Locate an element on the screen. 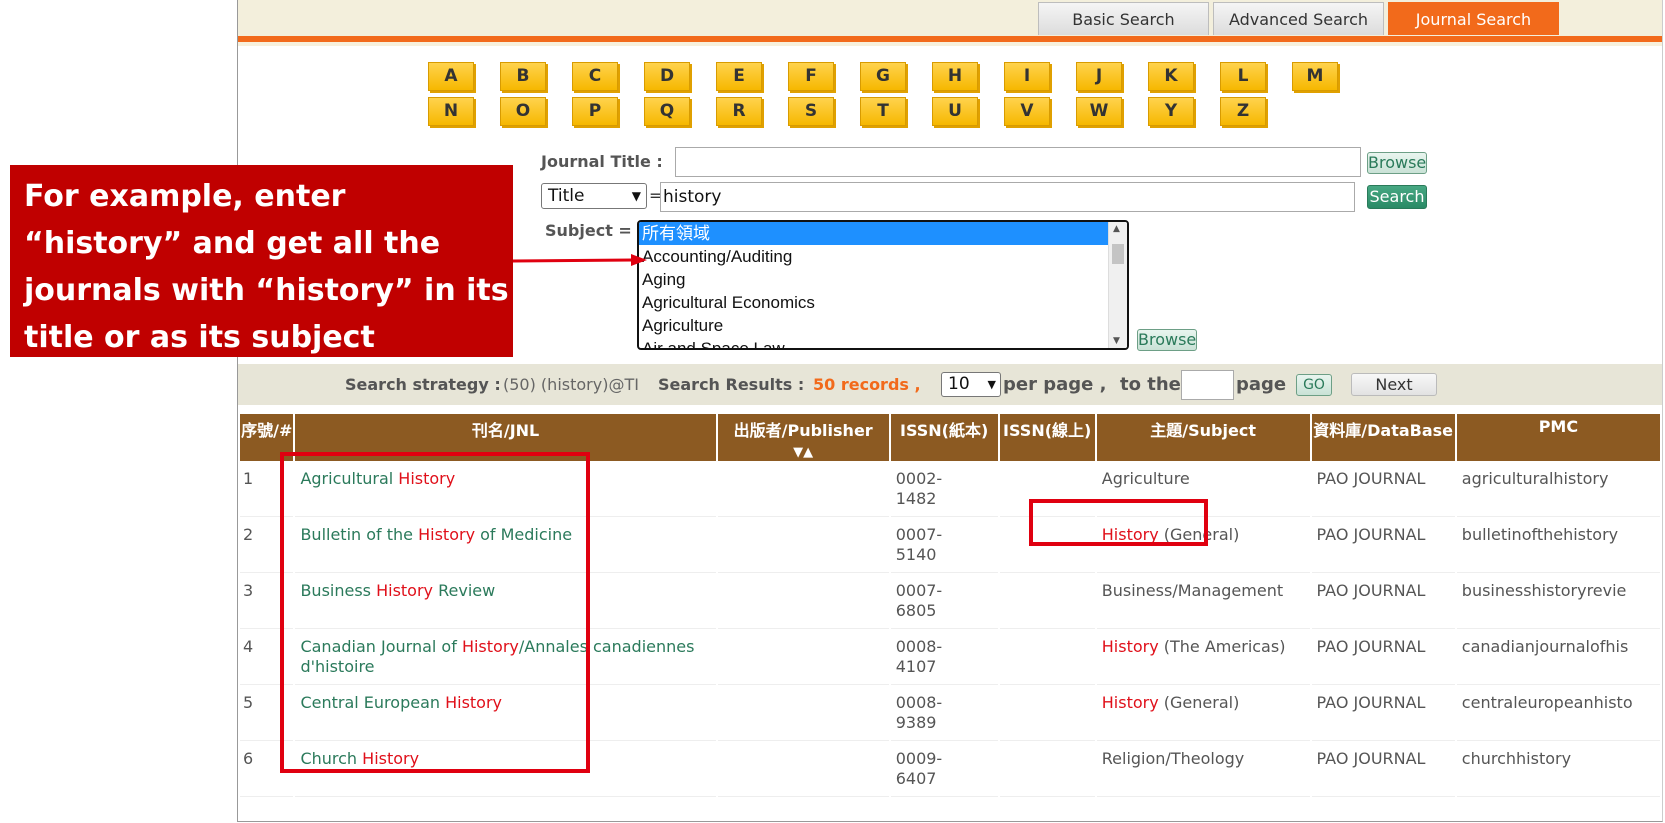  letter-button-z: Z is located at coordinates (1243, 111).